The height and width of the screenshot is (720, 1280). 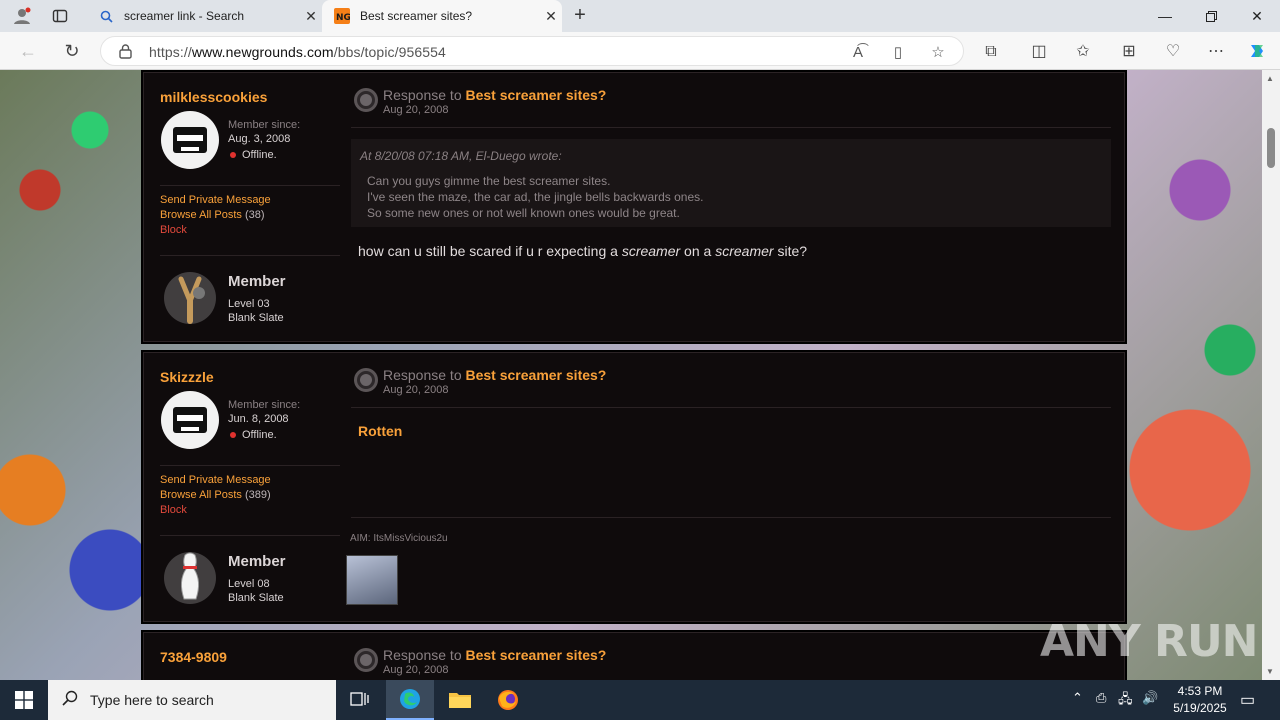 I want to click on more-menu-icon: ⋯, so click(x=1216, y=52).